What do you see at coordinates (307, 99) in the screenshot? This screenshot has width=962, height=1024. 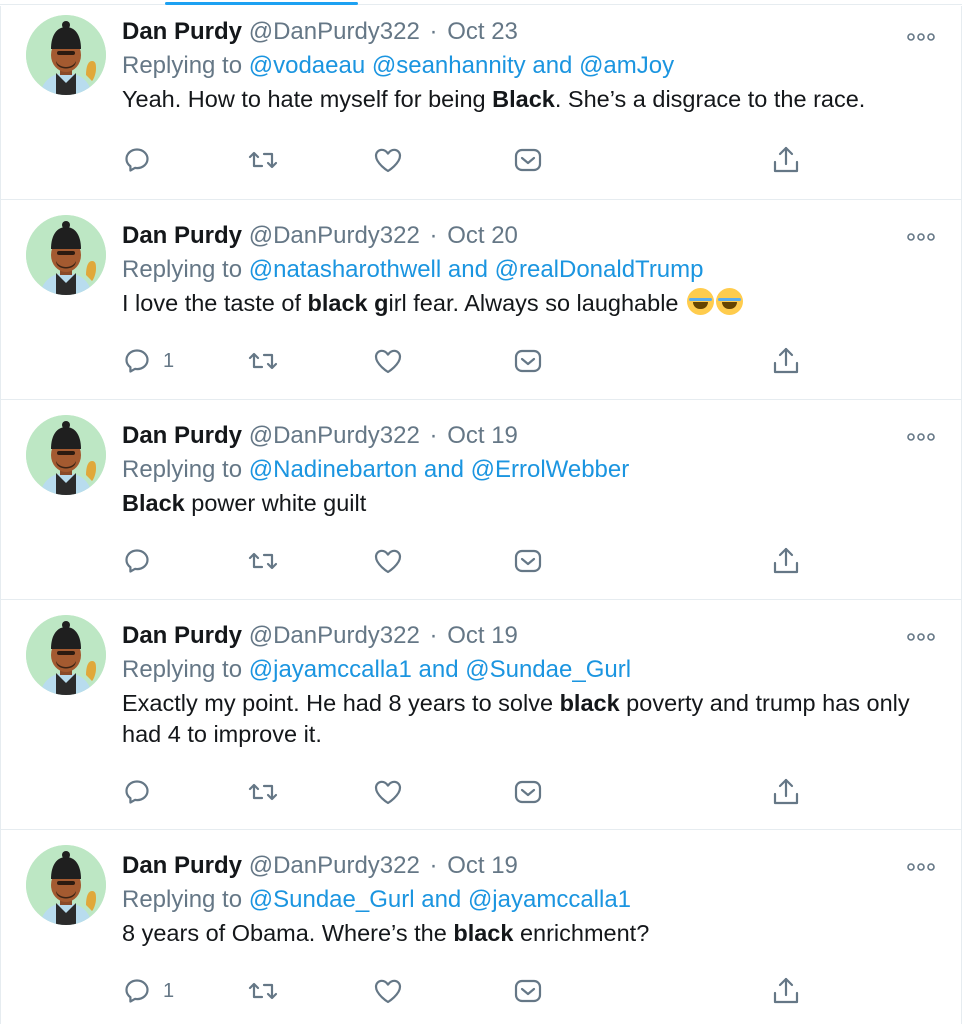 I see `tweet-text-part: Yeah. How to hate myself for being` at bounding box center [307, 99].